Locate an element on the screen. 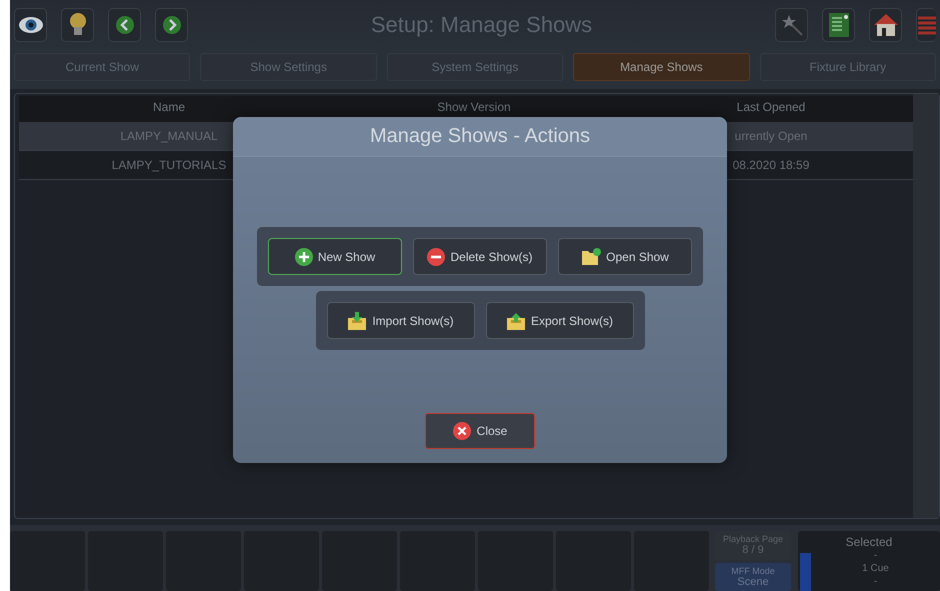  bulb-icon is located at coordinates (78, 25).